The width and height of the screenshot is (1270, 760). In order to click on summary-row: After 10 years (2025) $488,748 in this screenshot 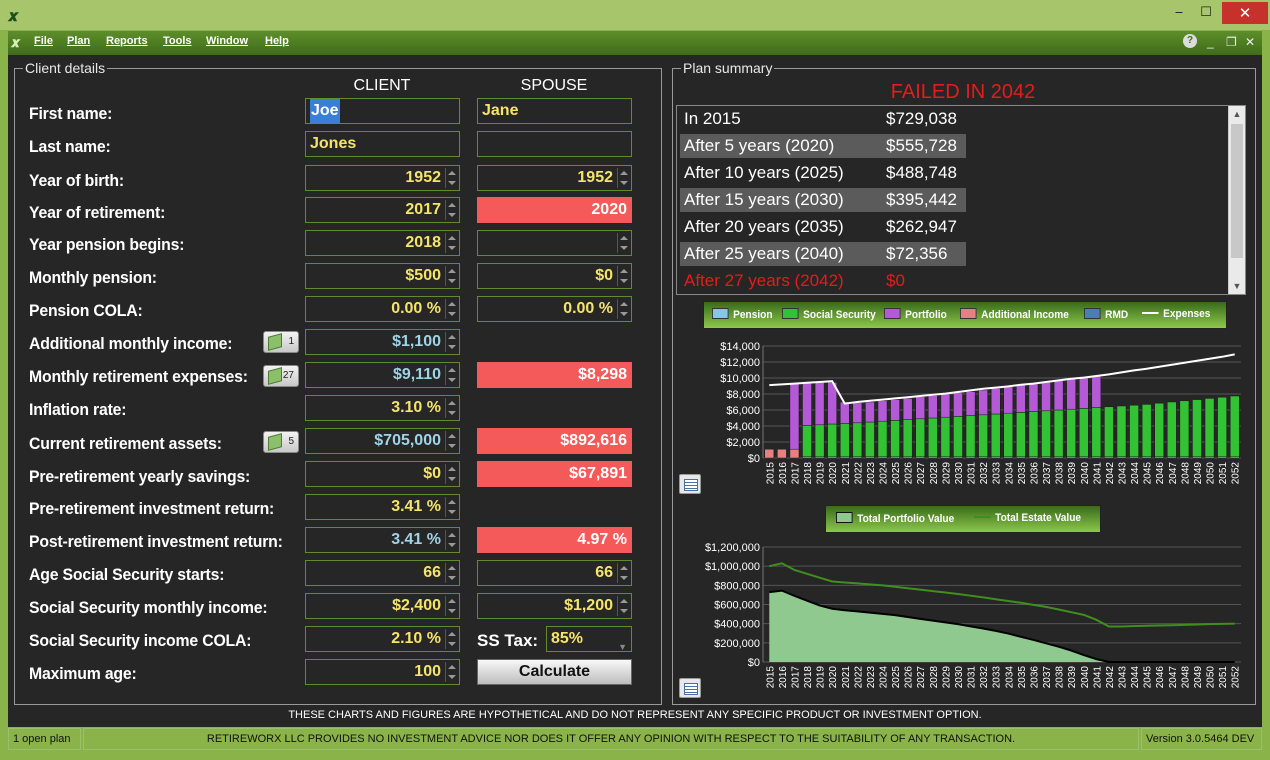, I will do `click(823, 173)`.